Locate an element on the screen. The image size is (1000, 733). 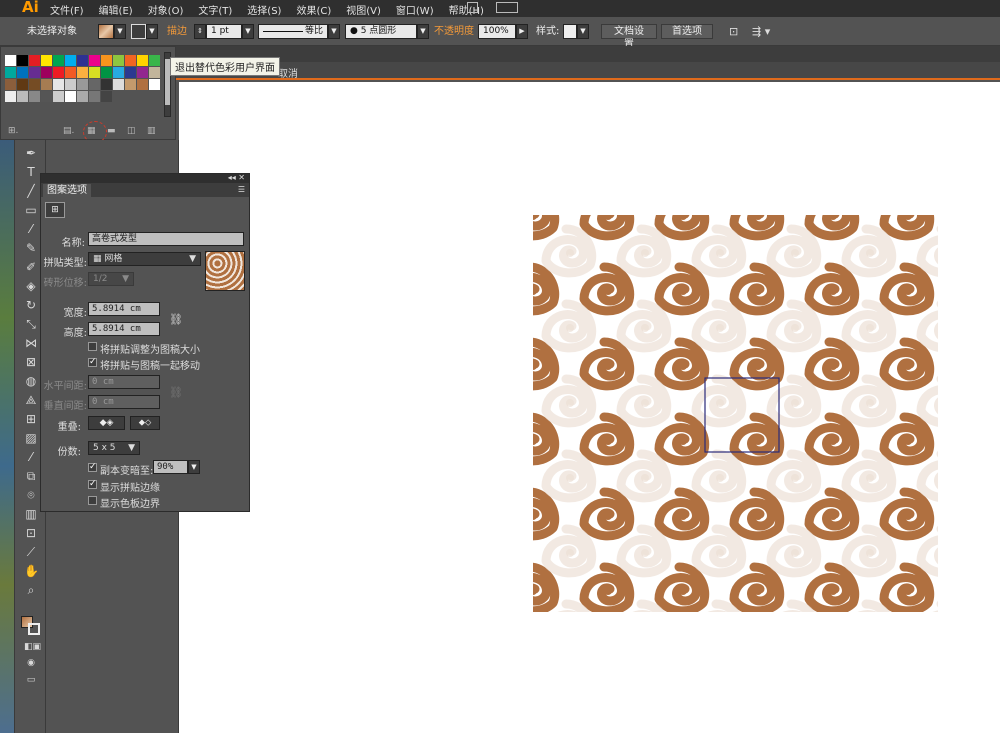
style-swatch is located at coordinates (570, 31).